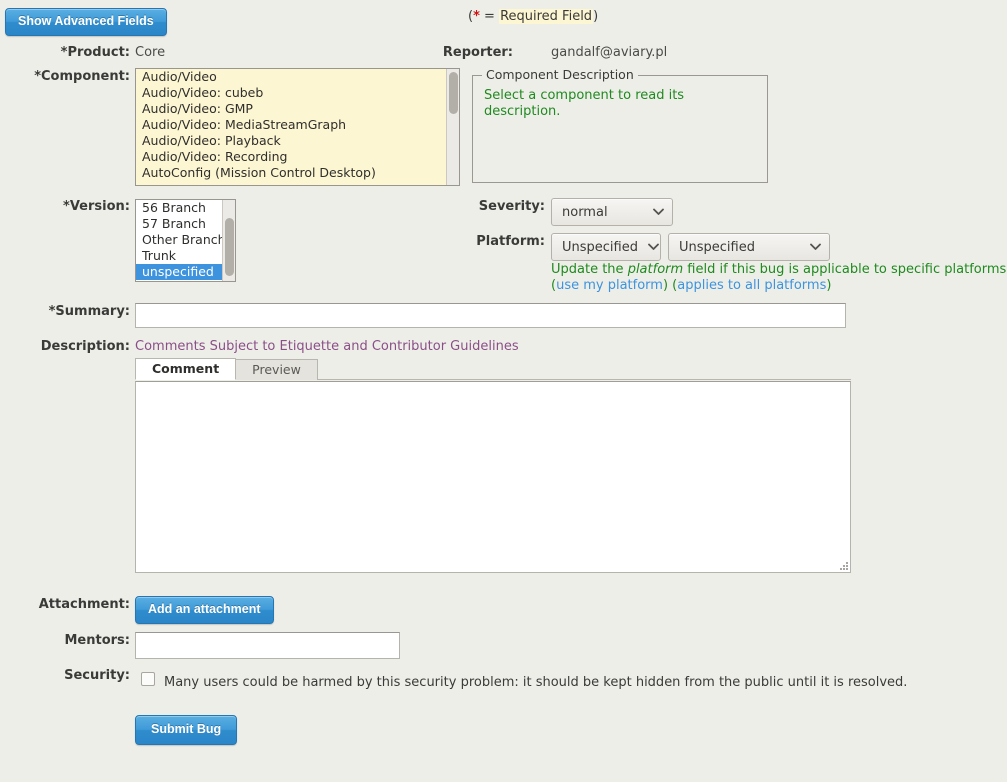 This screenshot has height=782, width=1007. I want to click on summary-label-text: Summary:, so click(92, 311).